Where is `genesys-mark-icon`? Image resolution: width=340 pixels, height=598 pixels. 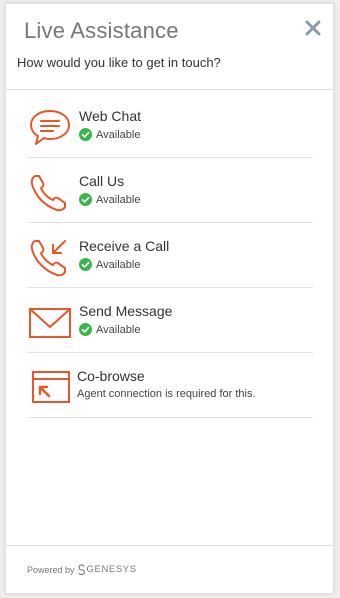 genesys-mark-icon is located at coordinates (81, 569).